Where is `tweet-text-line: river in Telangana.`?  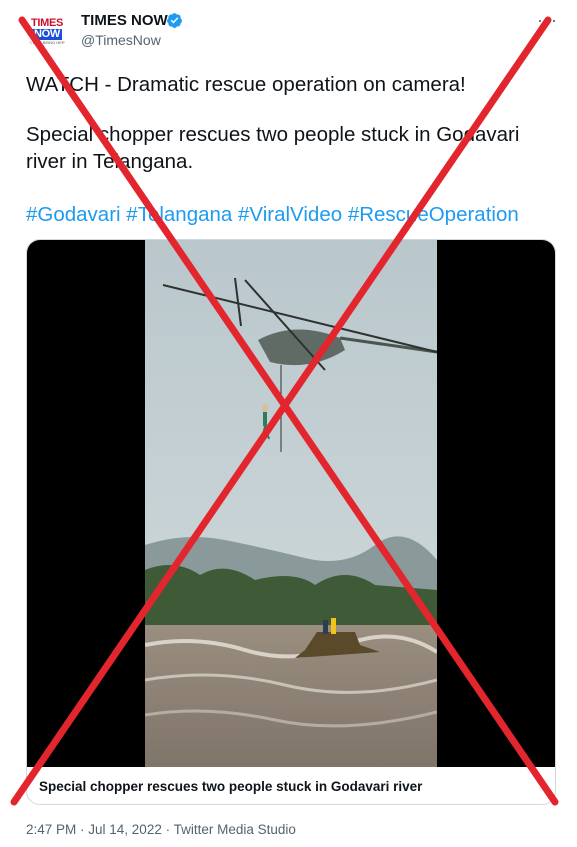 tweet-text-line: river in Telangana. is located at coordinates (110, 161).